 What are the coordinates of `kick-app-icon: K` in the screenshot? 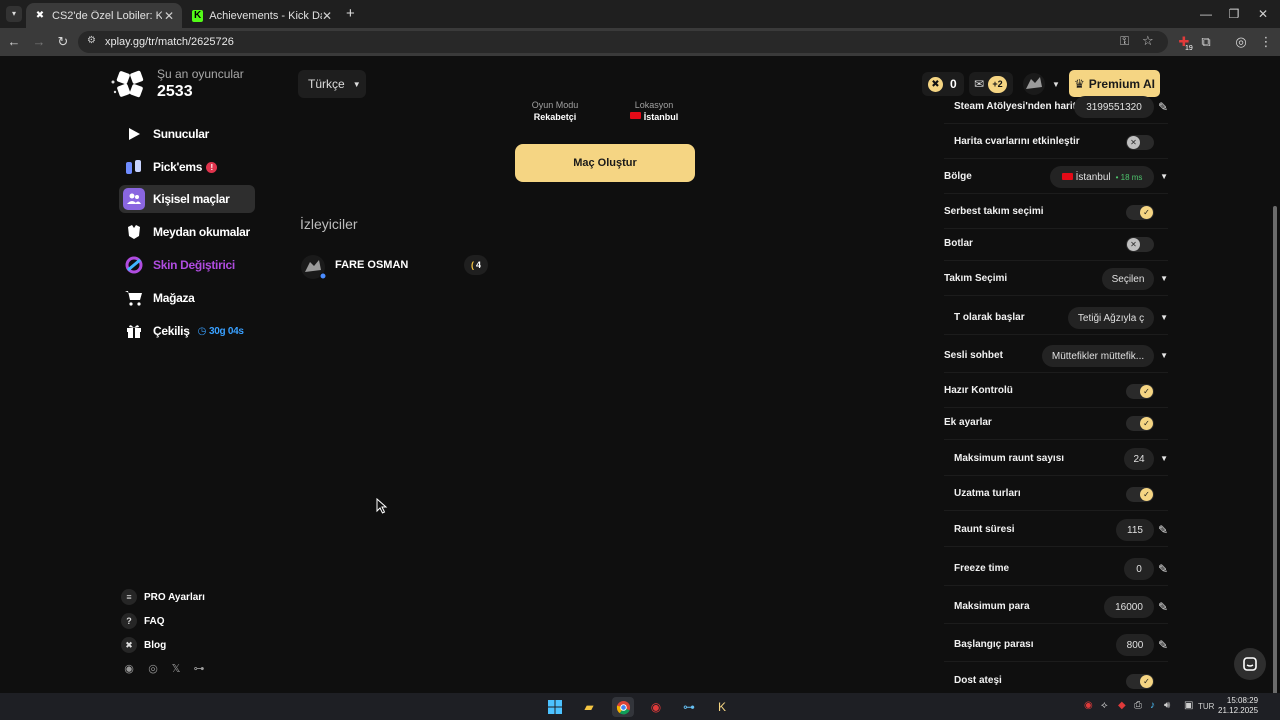 It's located at (722, 707).